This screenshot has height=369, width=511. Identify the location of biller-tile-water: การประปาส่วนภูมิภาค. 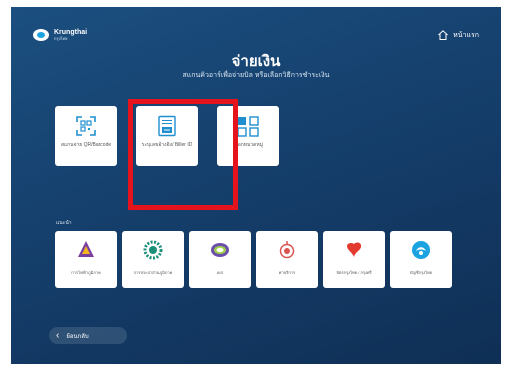
(153, 259).